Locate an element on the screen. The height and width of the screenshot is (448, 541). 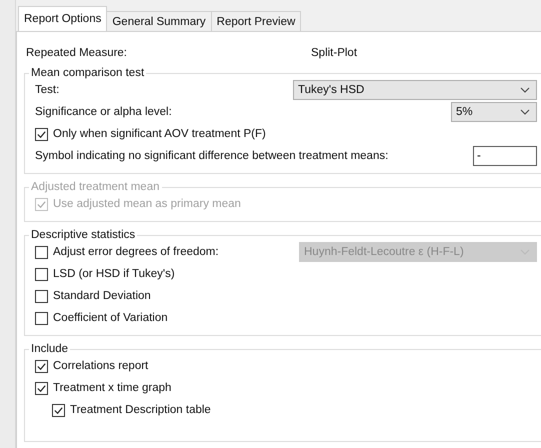
group-title: Descriptive statistics is located at coordinates (83, 235).